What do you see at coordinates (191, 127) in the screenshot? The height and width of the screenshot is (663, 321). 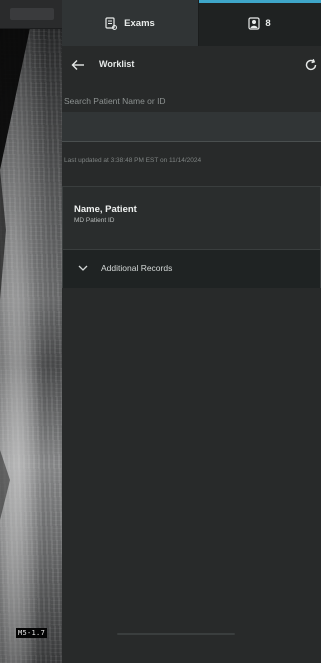 I see `search-input` at bounding box center [191, 127].